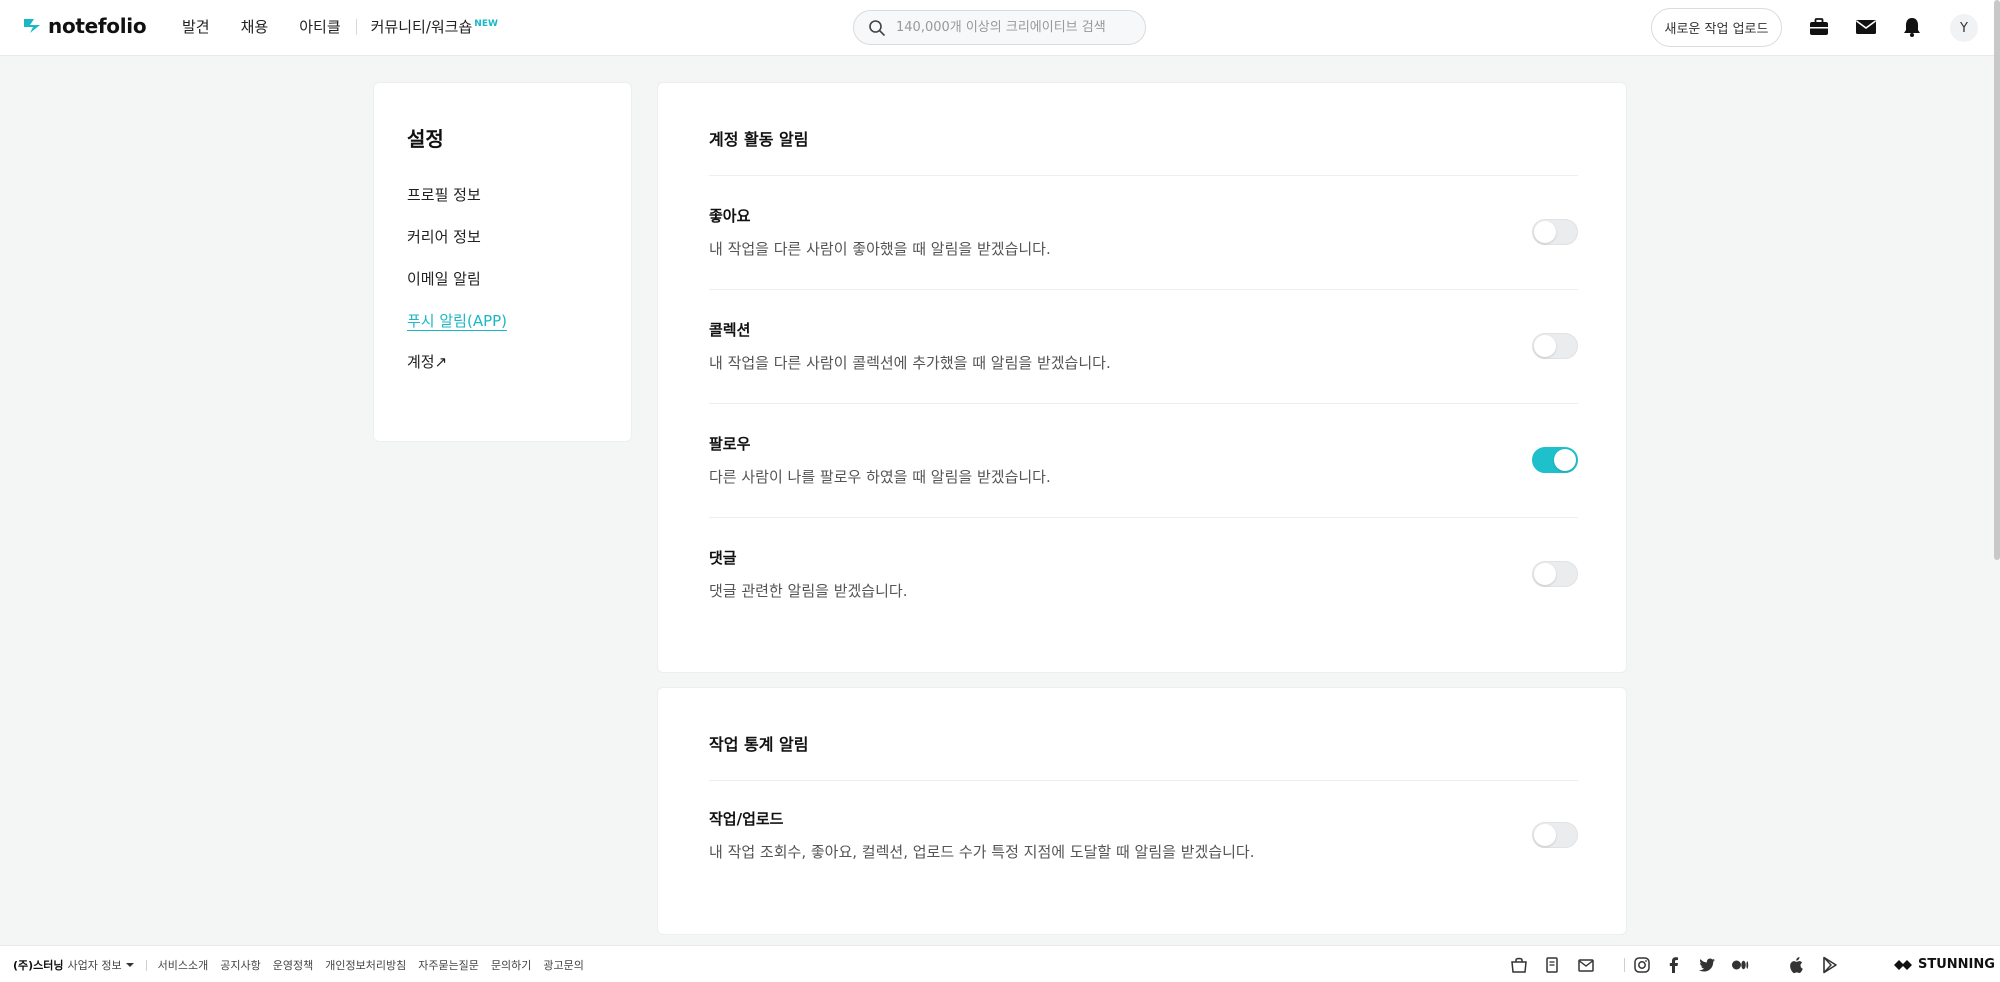 The image size is (2000, 982). What do you see at coordinates (759, 744) in the screenshot?
I see `section-title: 작업 통계 알림` at bounding box center [759, 744].